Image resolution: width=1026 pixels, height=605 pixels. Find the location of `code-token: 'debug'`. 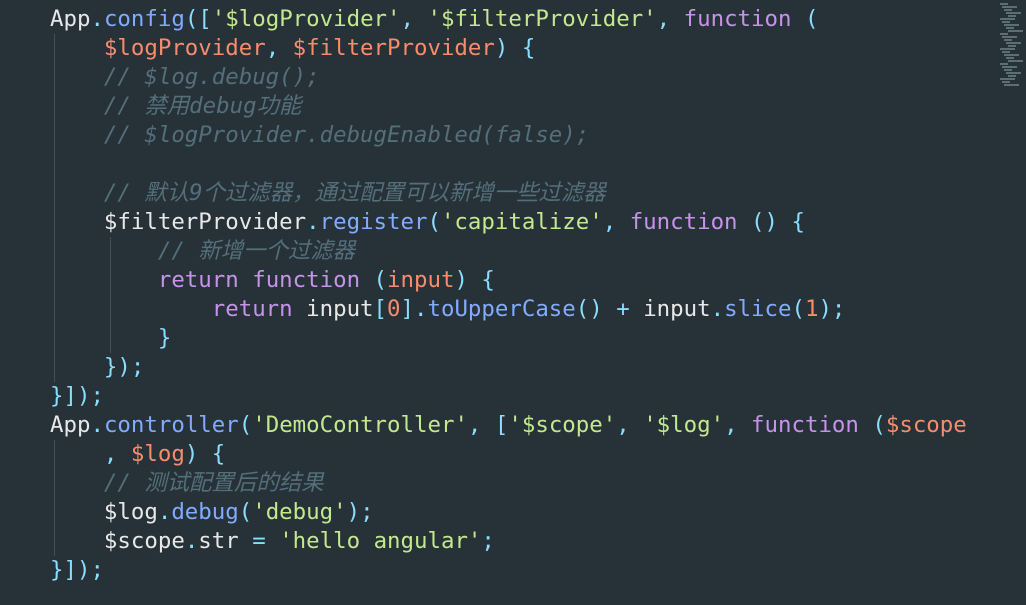

code-token: 'debug' is located at coordinates (299, 512).